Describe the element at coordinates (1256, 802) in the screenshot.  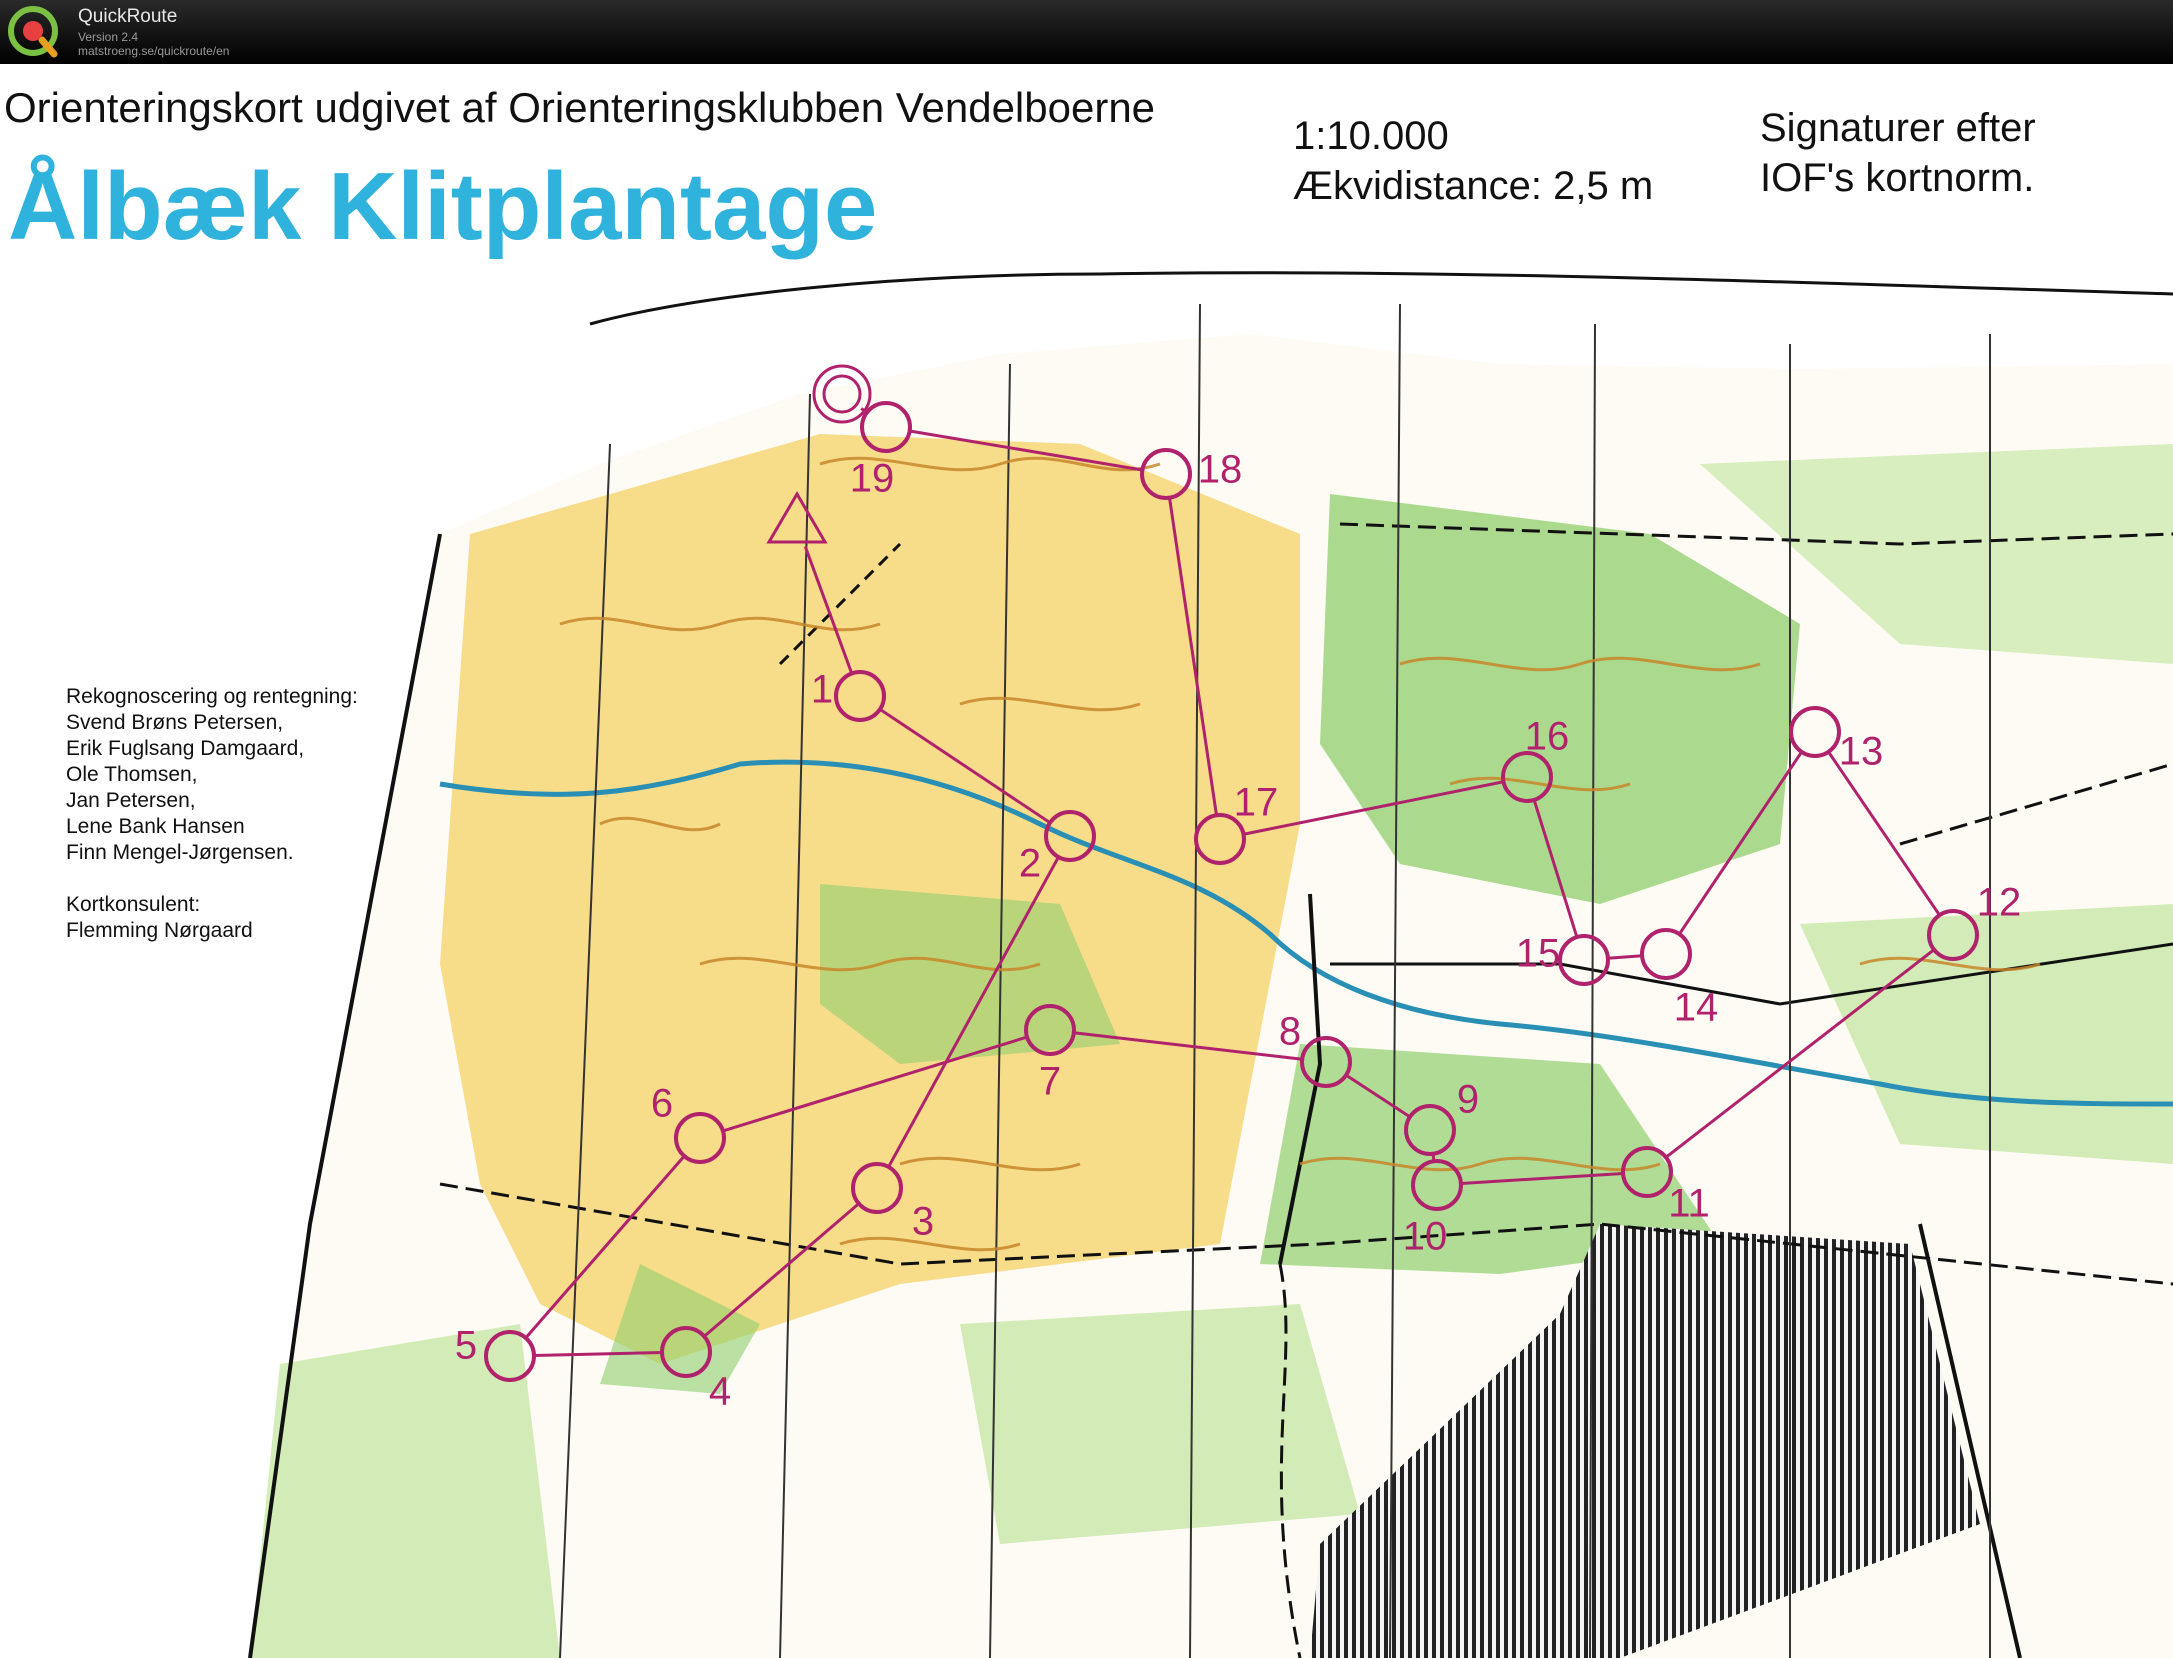
I see `control-number: 17` at that location.